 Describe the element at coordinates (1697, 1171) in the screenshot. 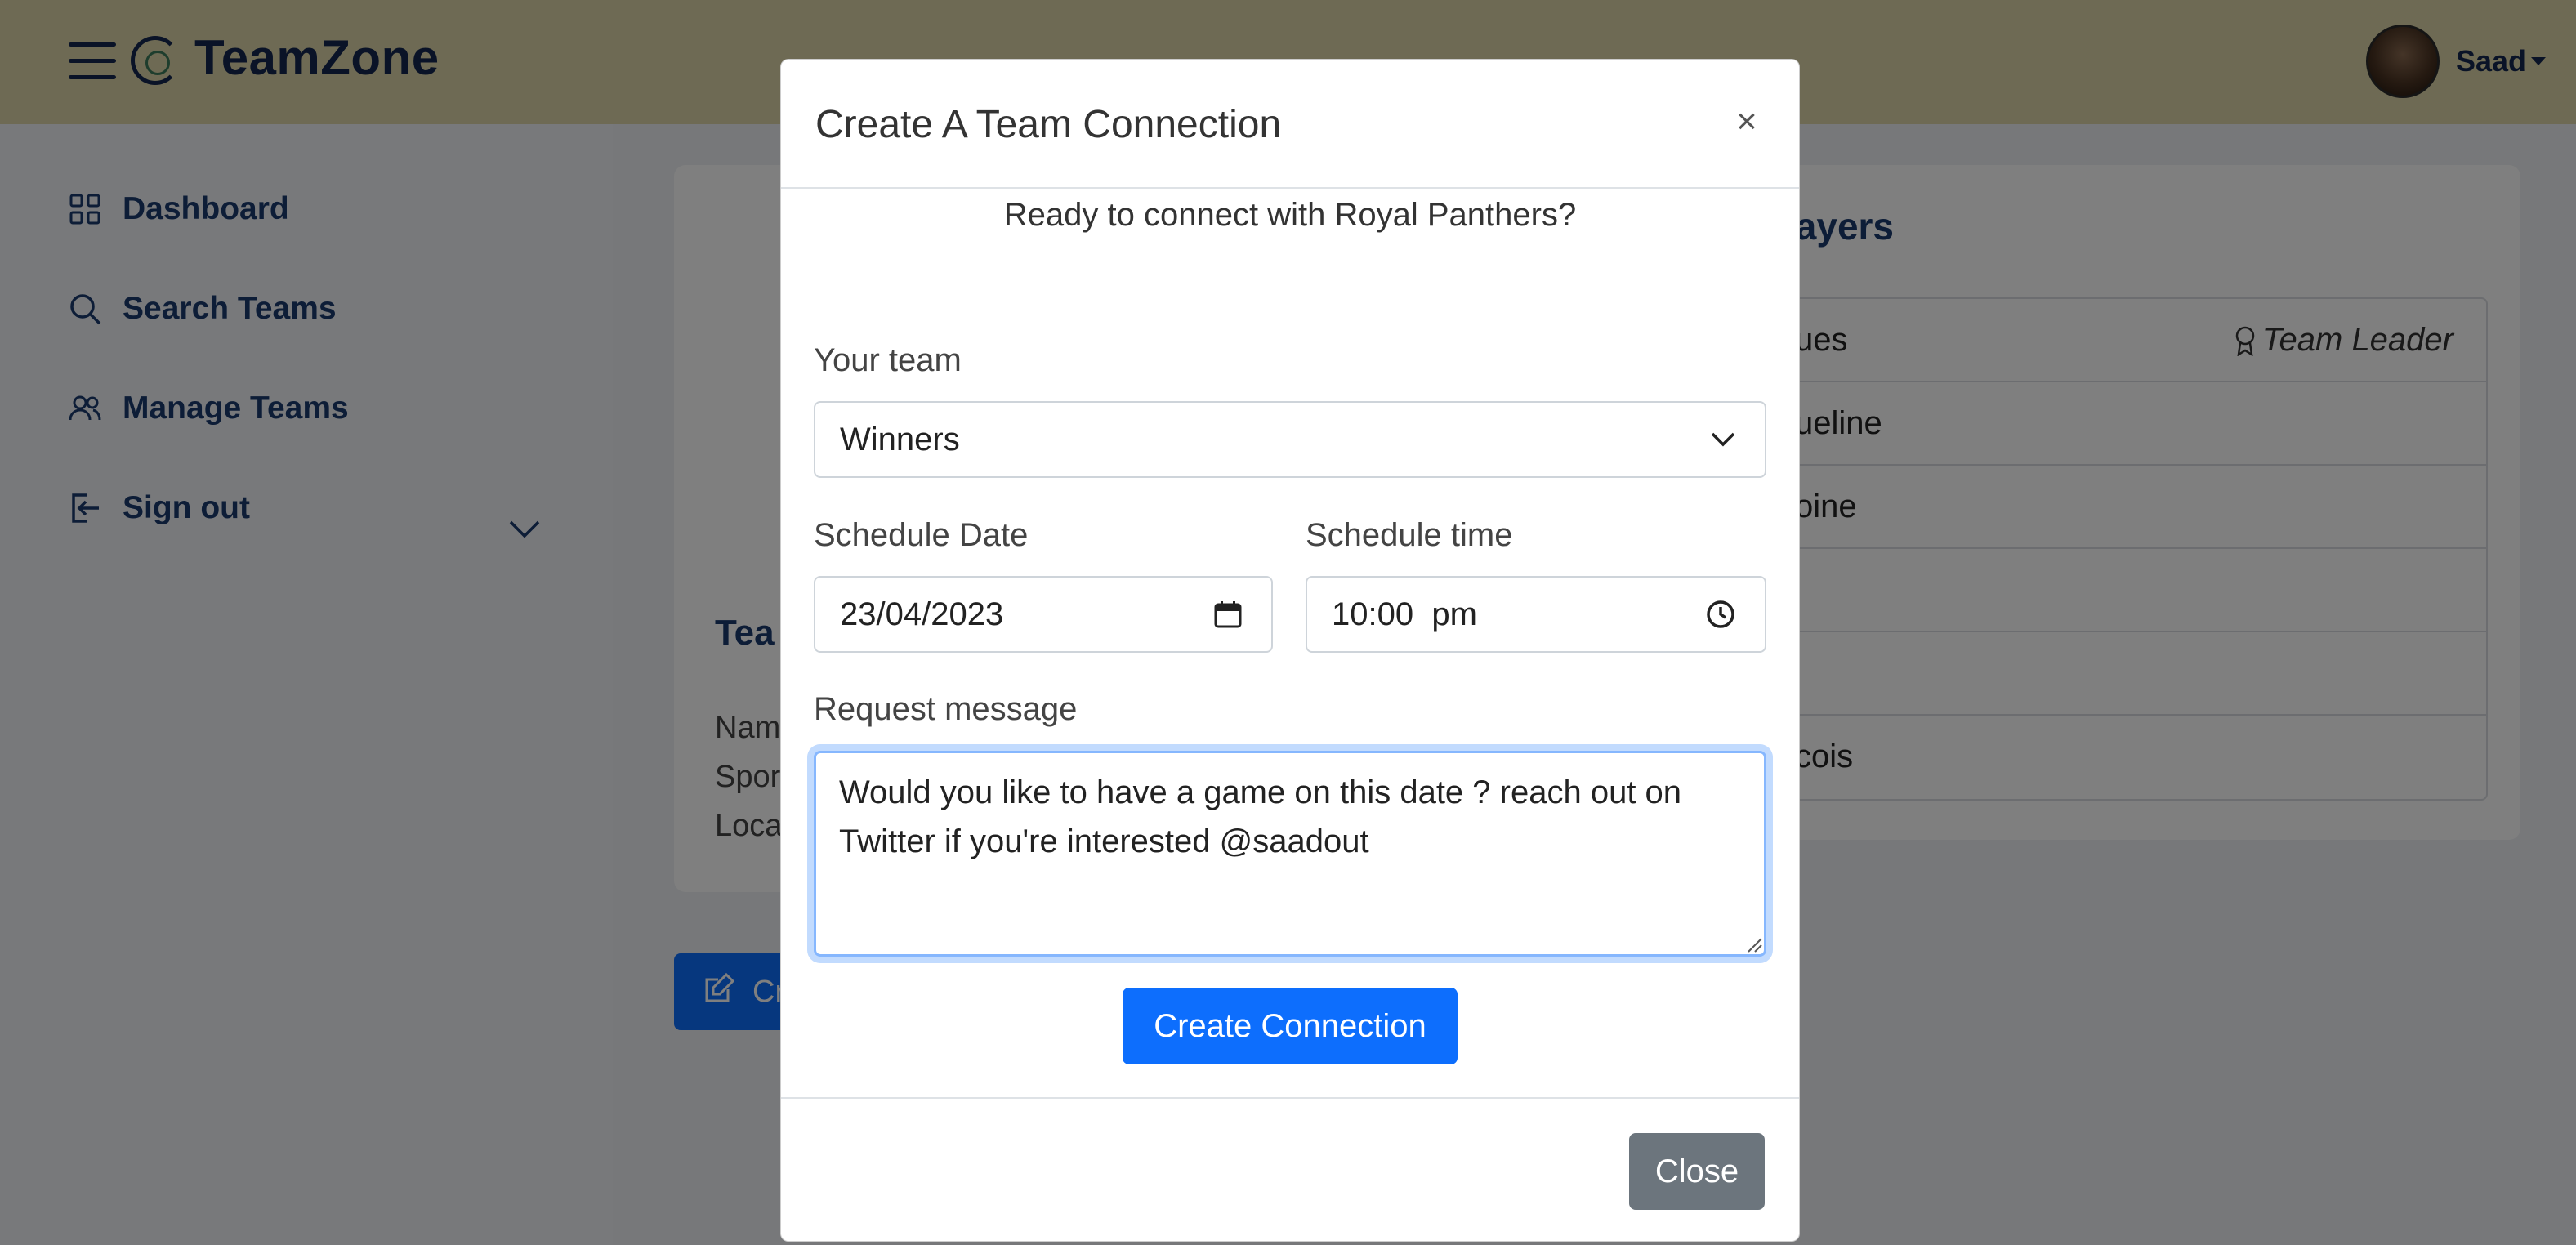

I see `close-button: Close` at that location.